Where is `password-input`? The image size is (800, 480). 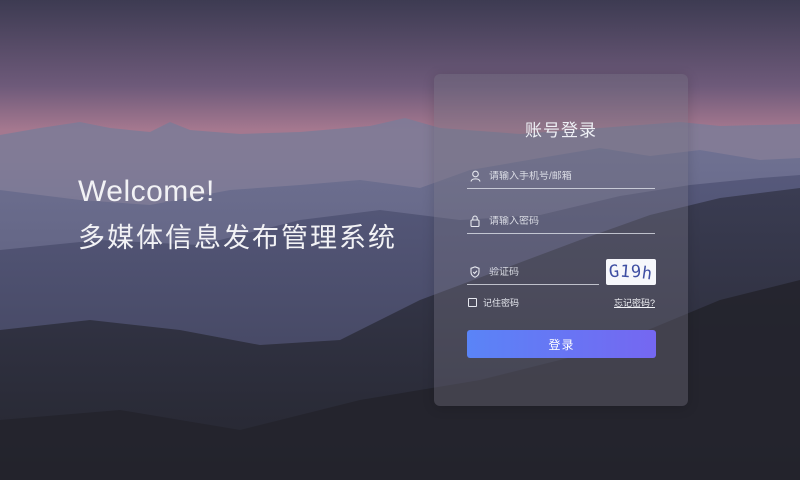
password-input is located at coordinates (564, 221).